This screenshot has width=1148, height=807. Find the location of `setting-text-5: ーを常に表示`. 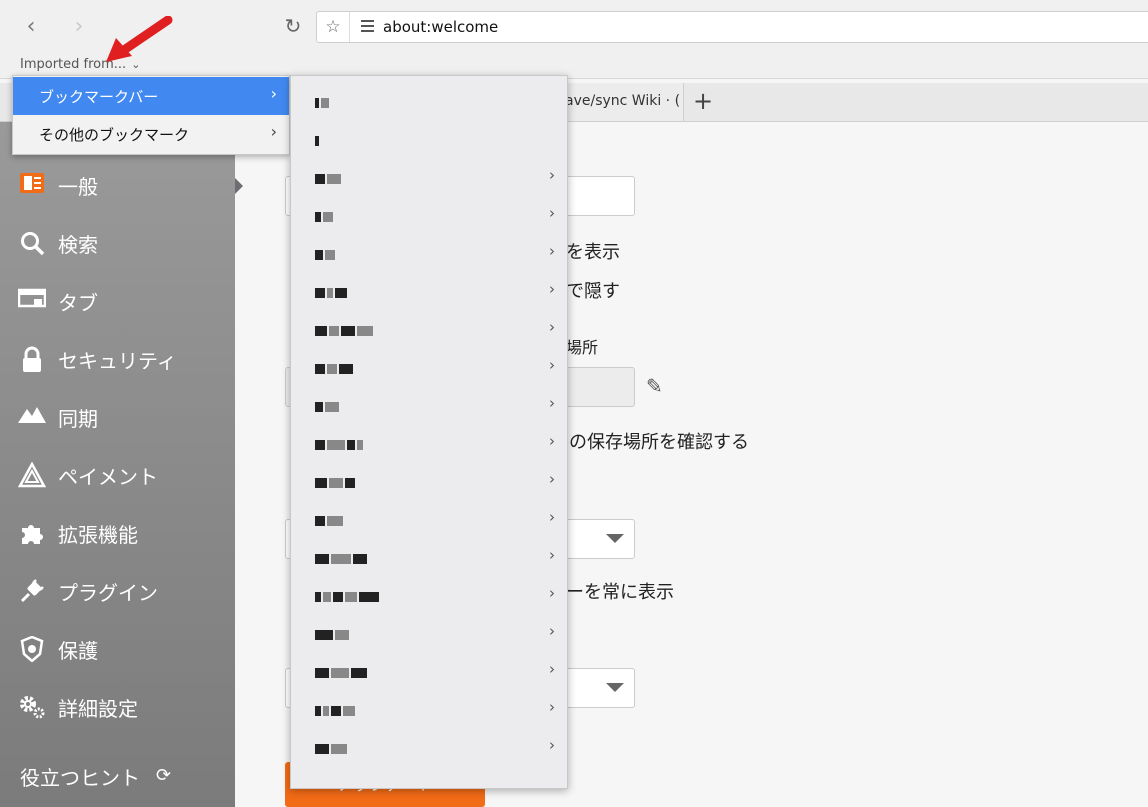

setting-text-5: ーを常に表示 is located at coordinates (620, 592).